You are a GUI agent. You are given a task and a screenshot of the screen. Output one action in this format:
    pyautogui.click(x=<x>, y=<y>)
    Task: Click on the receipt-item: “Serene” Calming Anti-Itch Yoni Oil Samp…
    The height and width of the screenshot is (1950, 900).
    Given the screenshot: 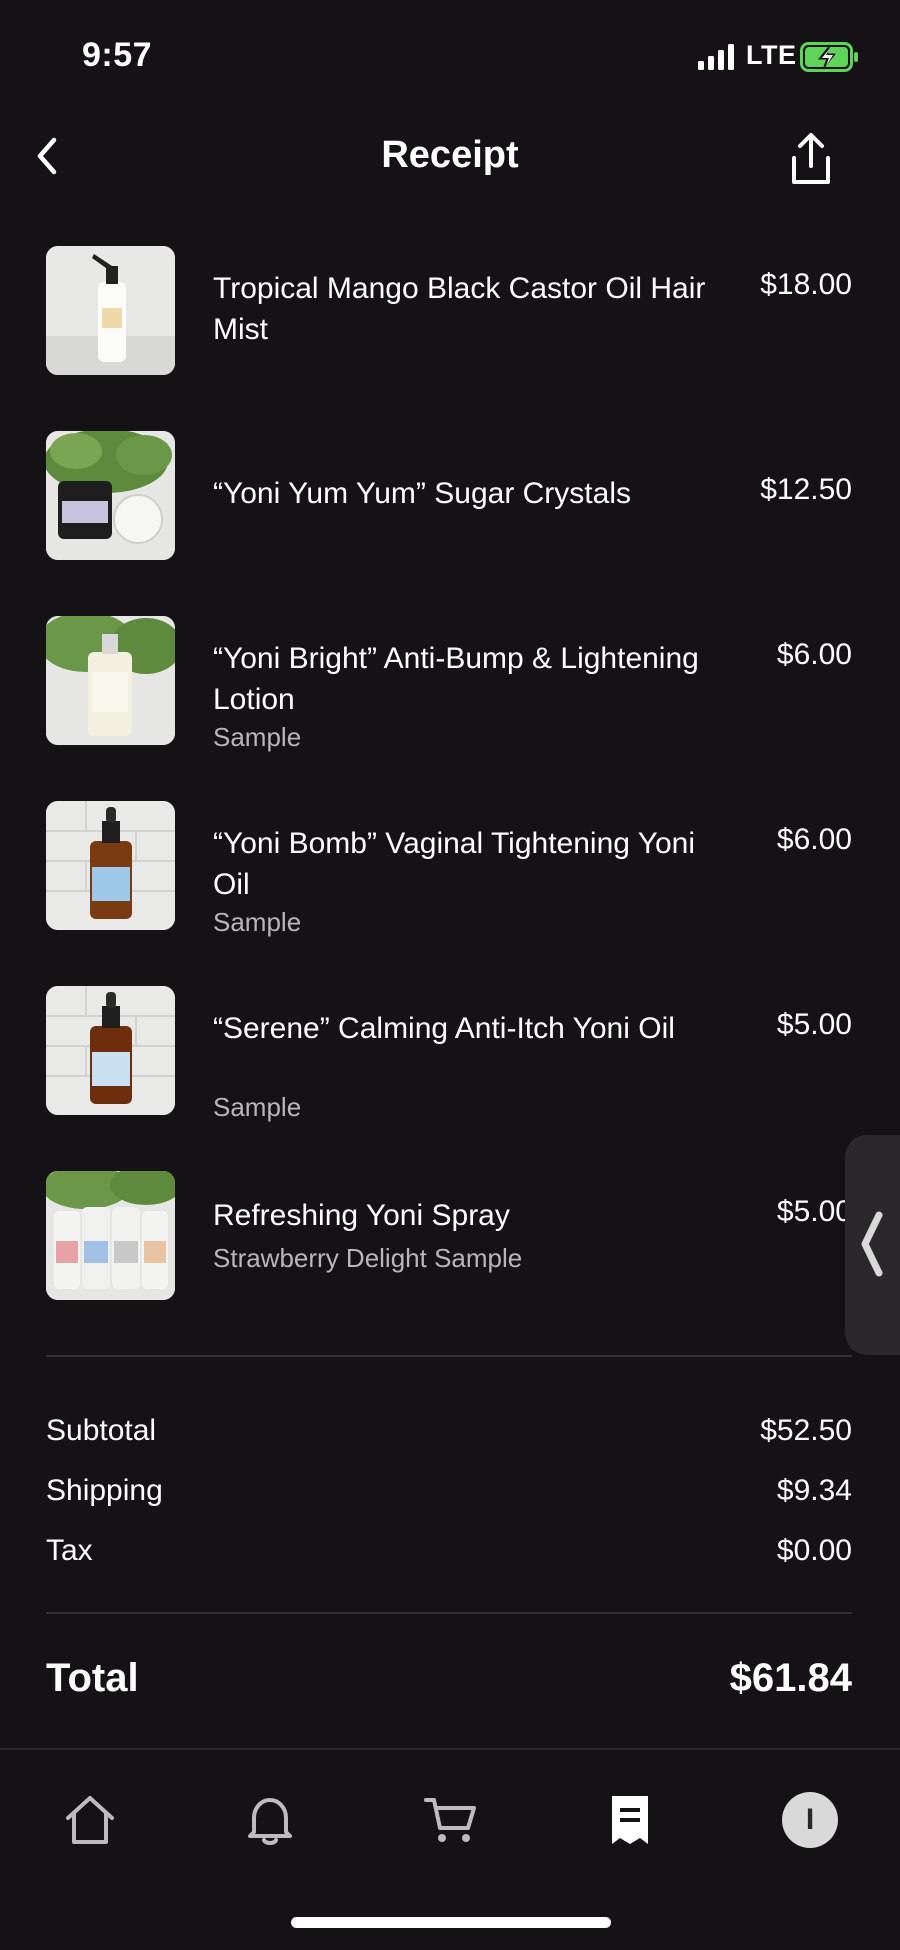 What is the action you would take?
    pyautogui.click(x=450, y=1054)
    